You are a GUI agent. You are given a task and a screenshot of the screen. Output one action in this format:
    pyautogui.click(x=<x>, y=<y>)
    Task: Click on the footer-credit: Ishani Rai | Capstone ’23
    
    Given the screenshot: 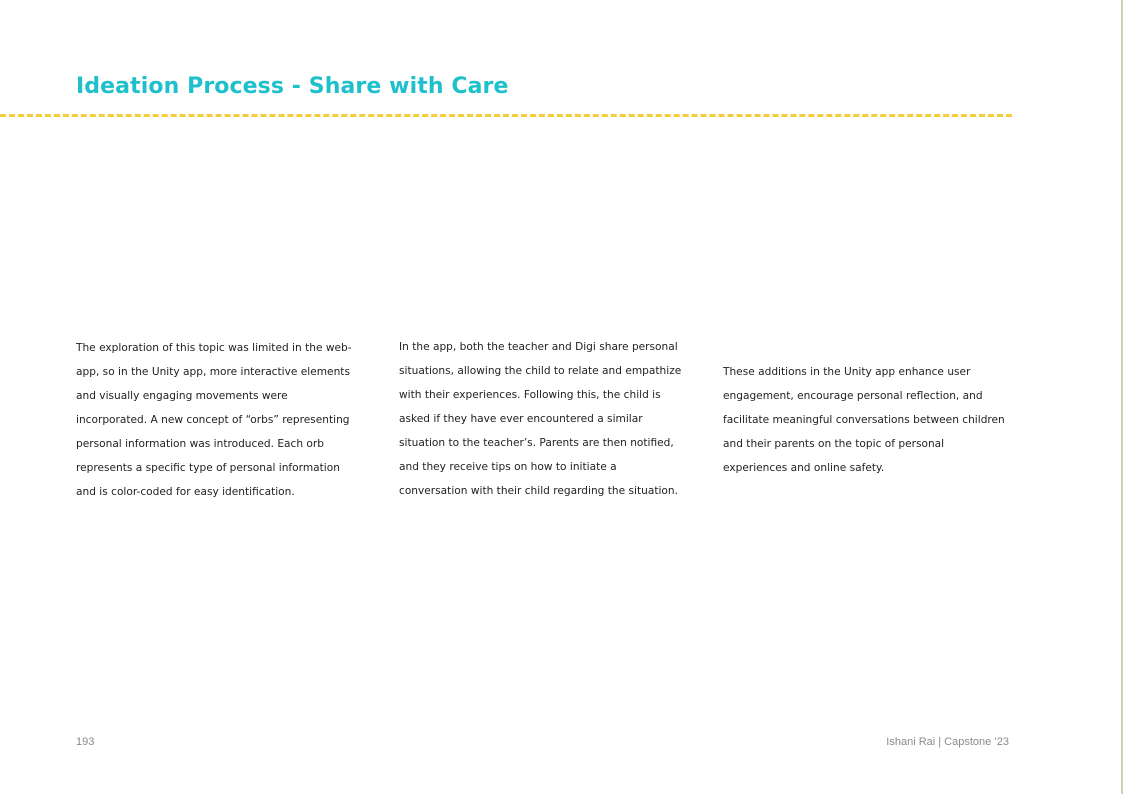 What is the action you would take?
    pyautogui.click(x=947, y=742)
    